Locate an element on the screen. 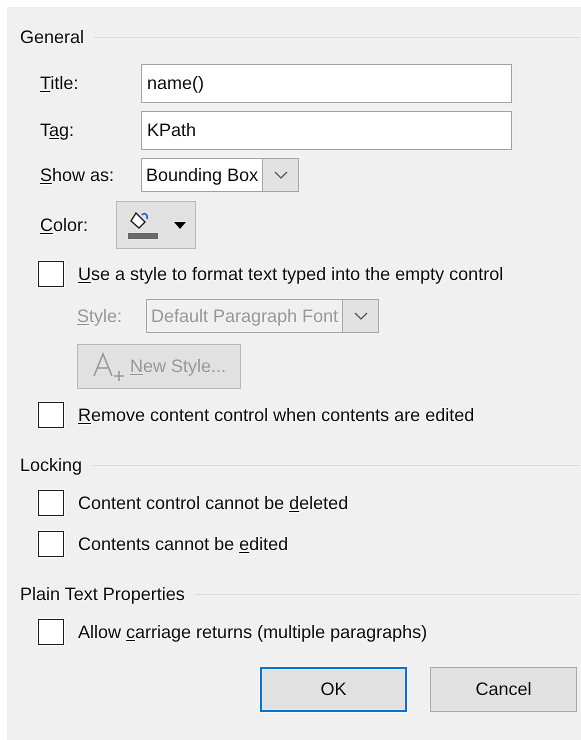 Image resolution: width=581 pixels, height=740 pixels. color-picker-button is located at coordinates (156, 225).